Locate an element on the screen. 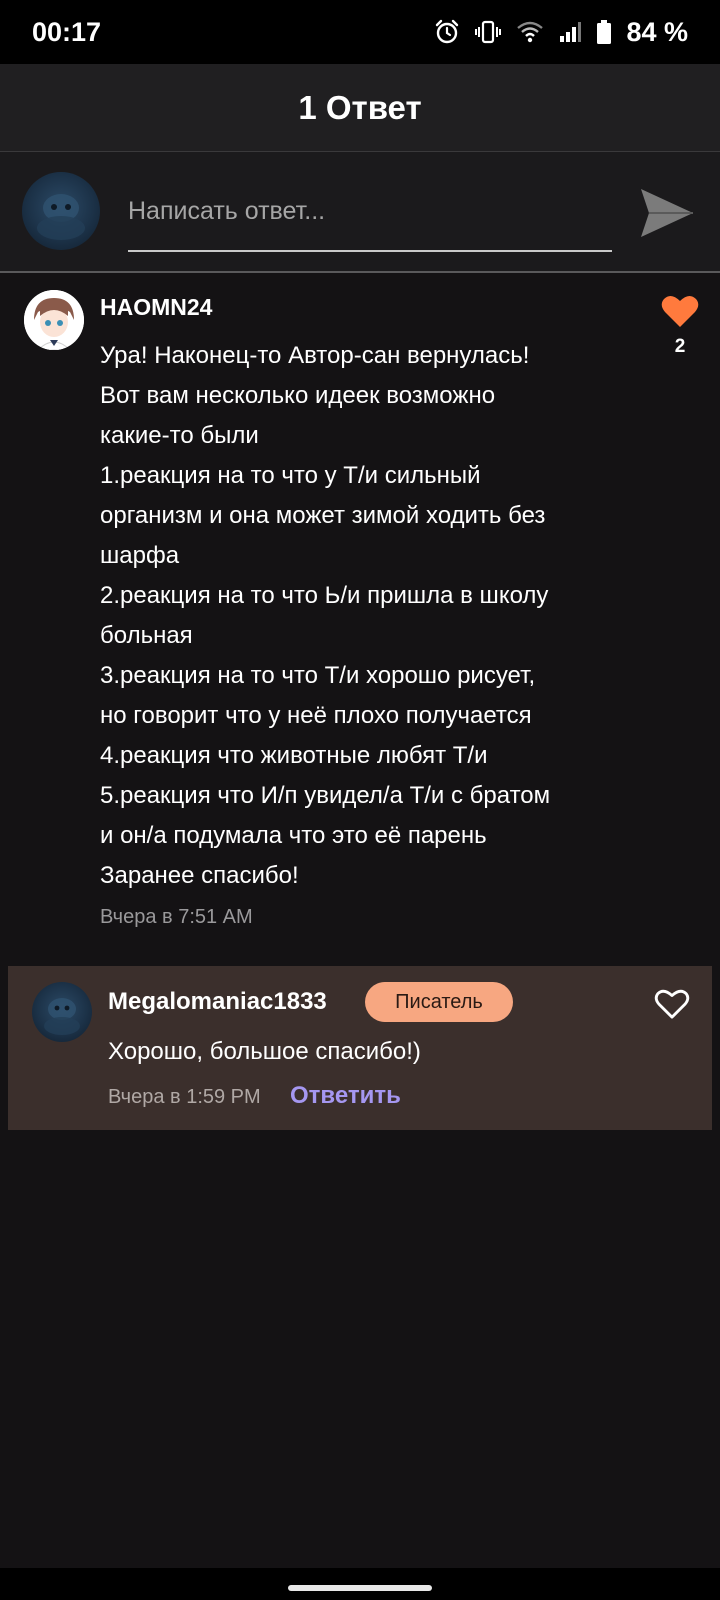 The width and height of the screenshot is (720, 1600). comment-timestamp: Вчера в 7:51 AM is located at coordinates (176, 917).